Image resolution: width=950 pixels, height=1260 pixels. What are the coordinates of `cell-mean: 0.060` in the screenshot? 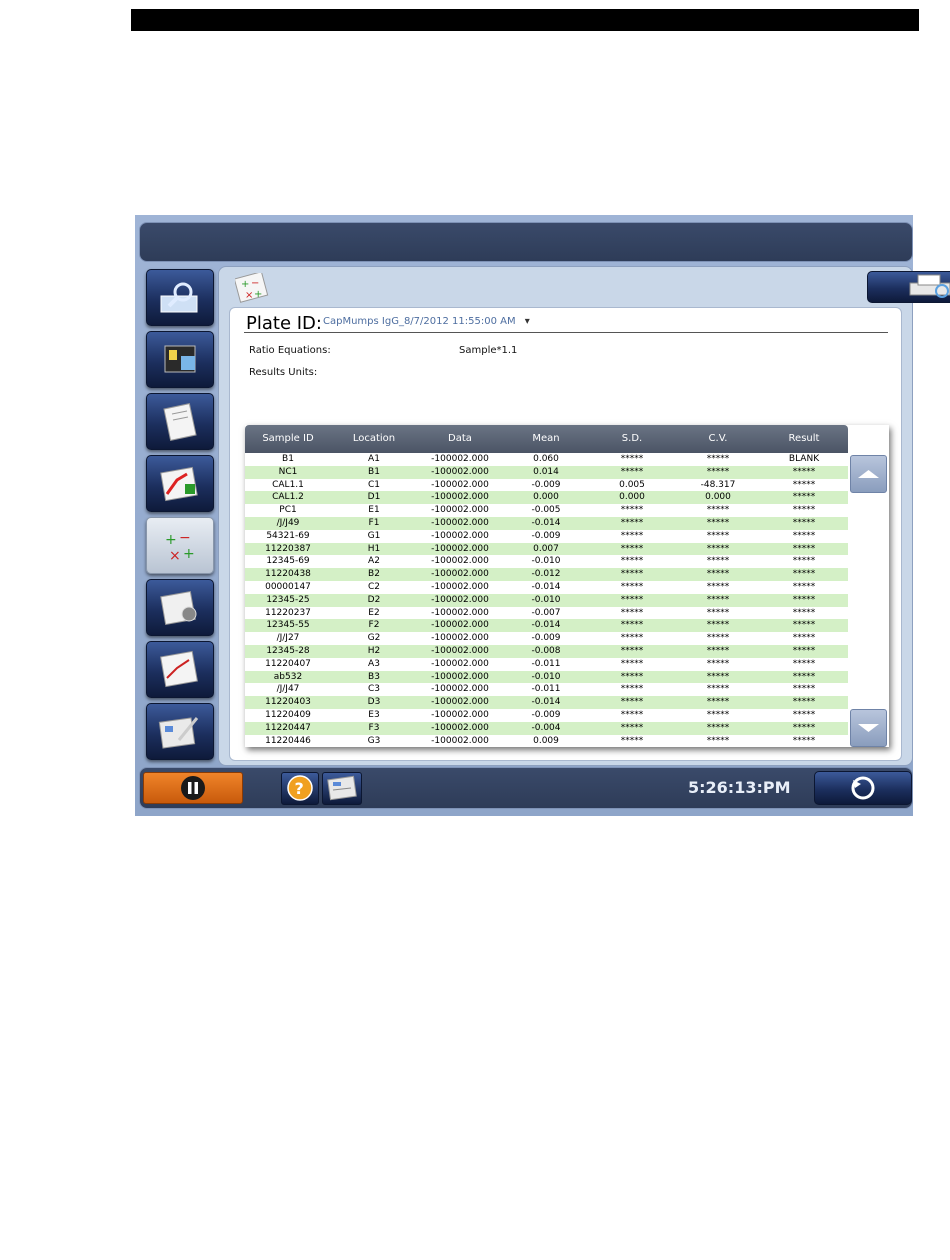 It's located at (546, 459).